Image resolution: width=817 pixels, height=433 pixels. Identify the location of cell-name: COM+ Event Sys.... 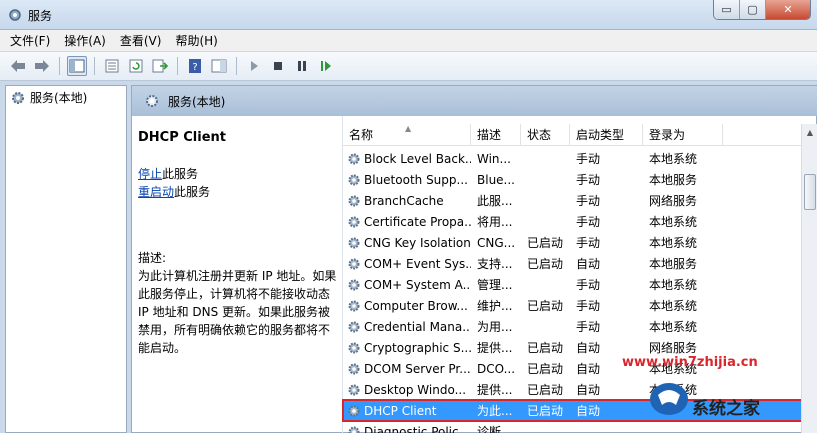
(407, 264).